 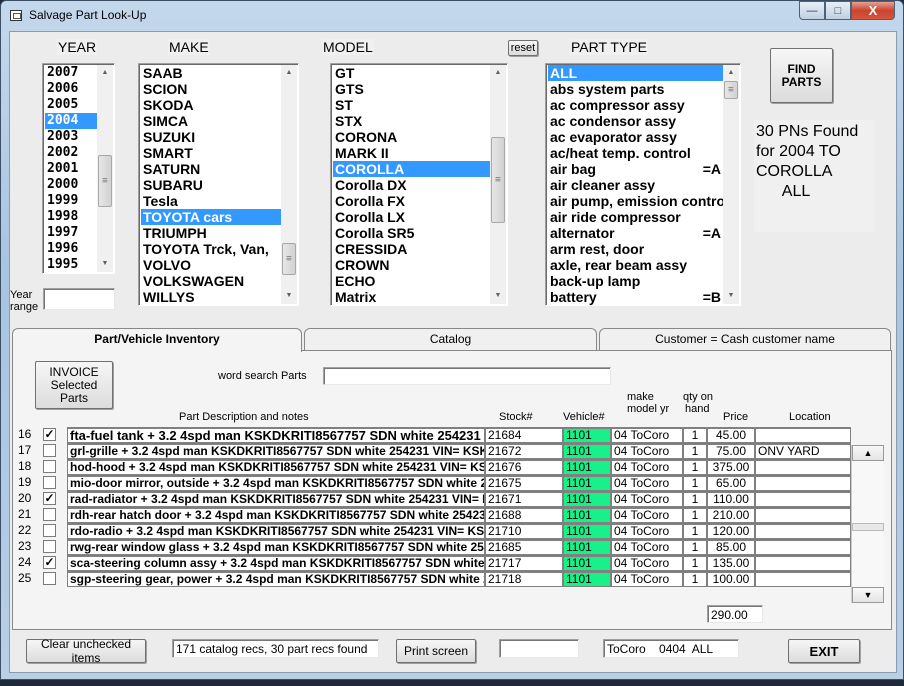 I want to click on make-list-item: WILLYS, so click(x=211, y=297).